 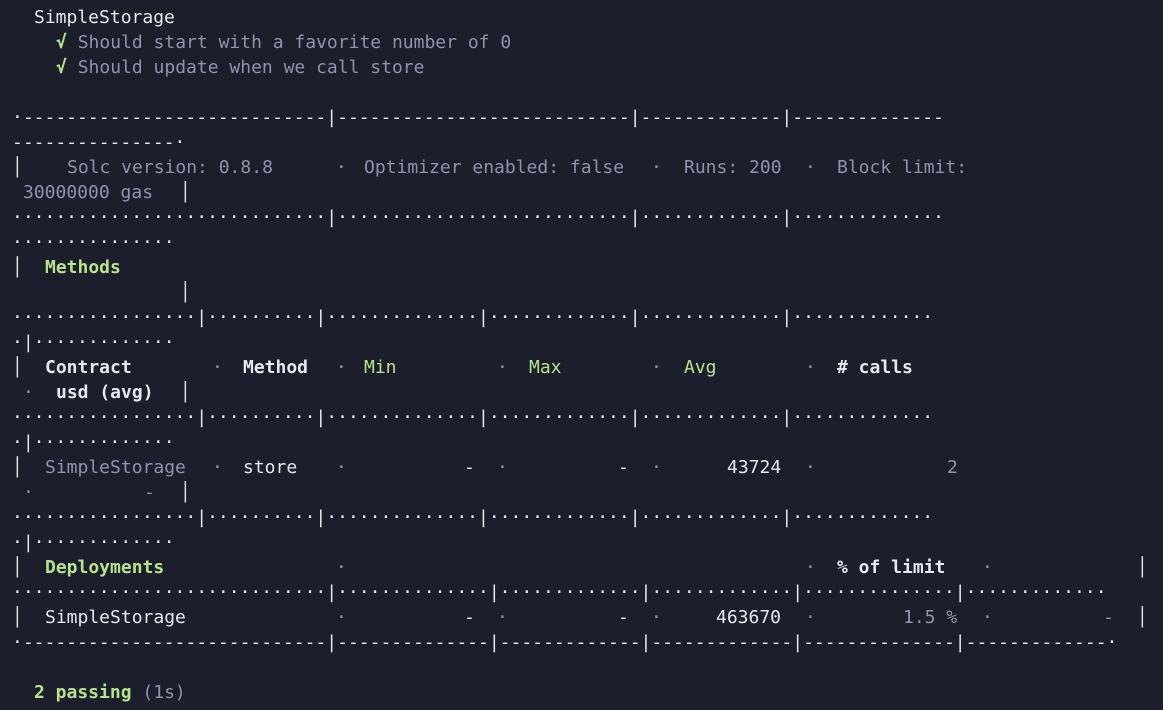 I want to click on deploy-pct: 1.5 %, so click(x=930, y=617).